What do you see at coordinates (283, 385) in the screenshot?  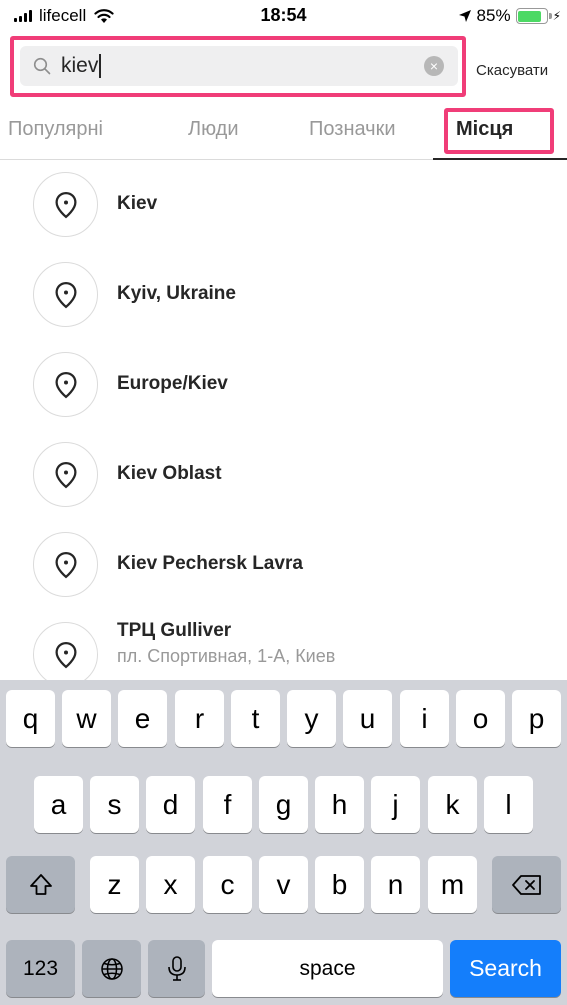 I see `list-item: Europe/Kiev` at bounding box center [283, 385].